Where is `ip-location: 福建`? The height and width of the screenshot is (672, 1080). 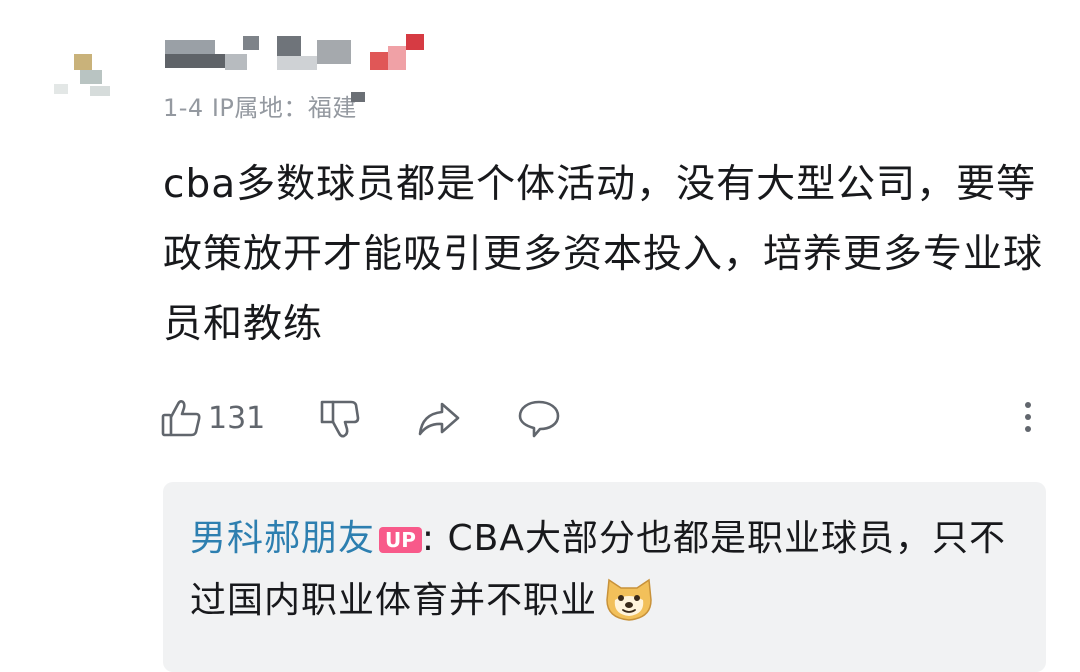
ip-location: 福建 is located at coordinates (332, 108).